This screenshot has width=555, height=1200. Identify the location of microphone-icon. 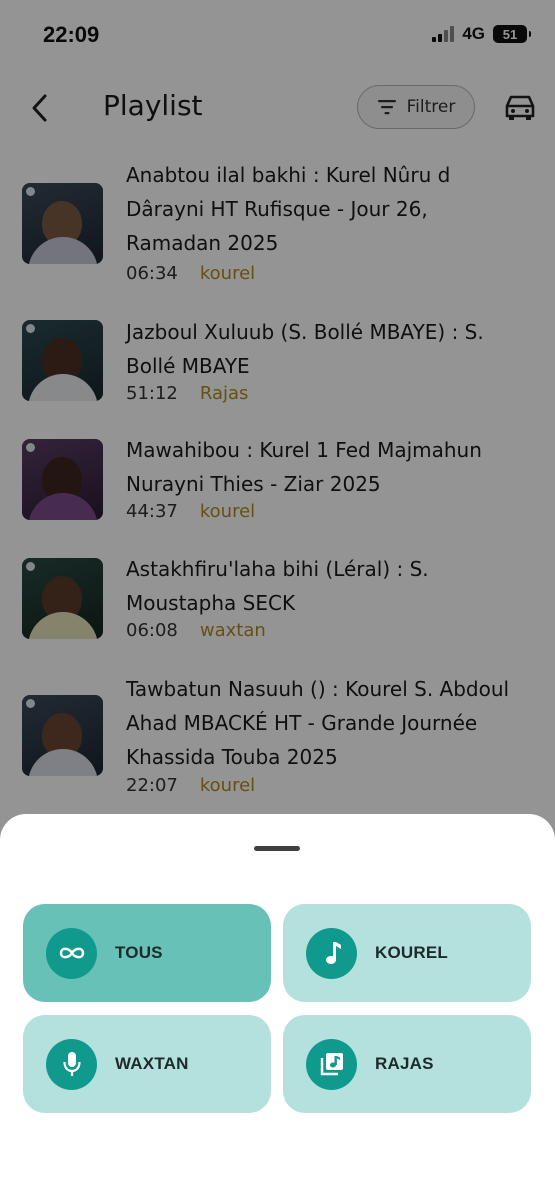
(71, 1064).